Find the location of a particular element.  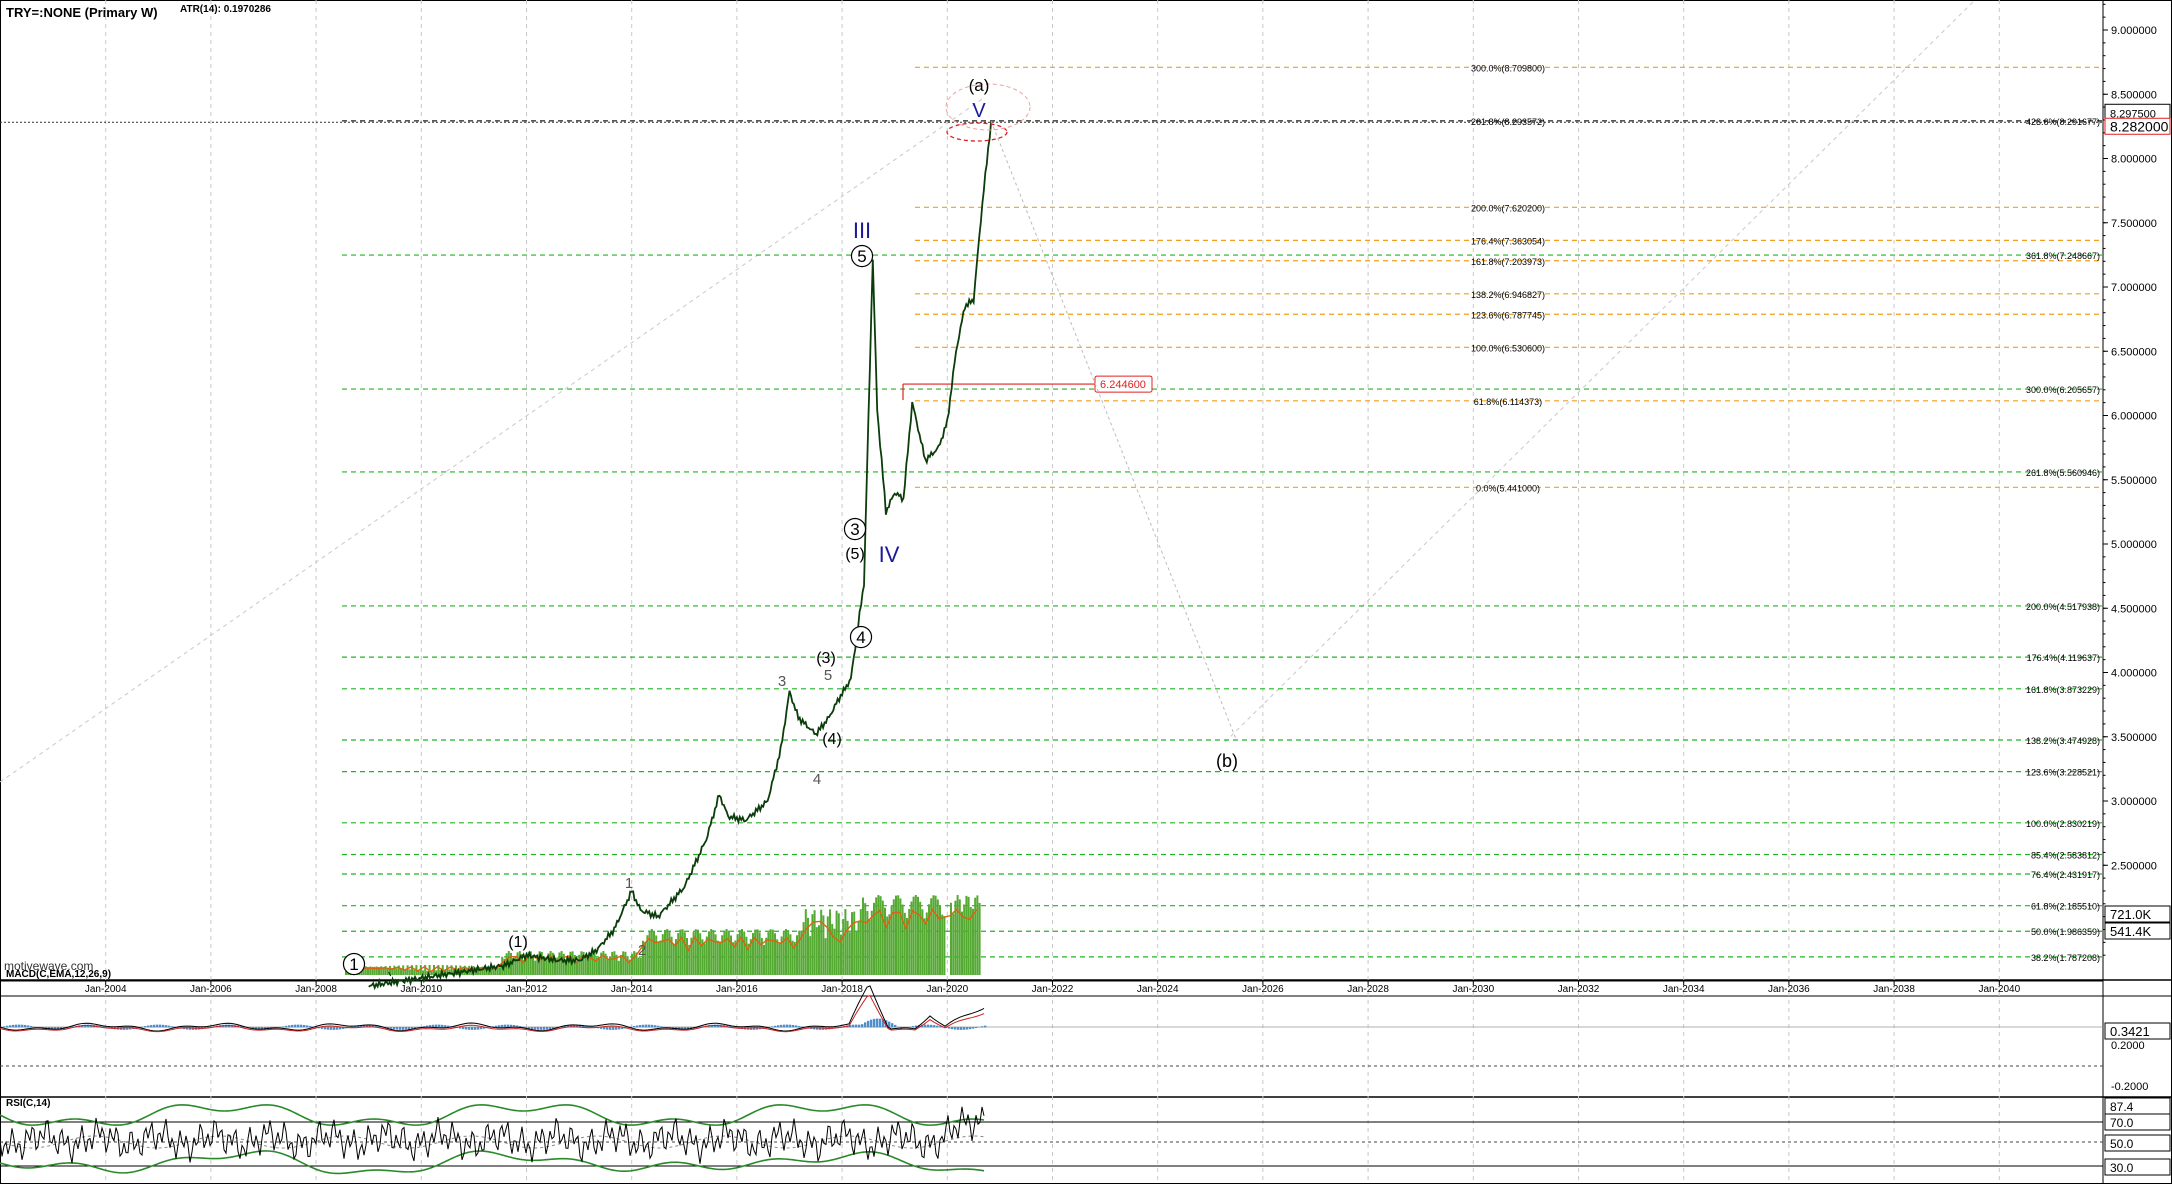

wave-label-text: III is located at coordinates (862, 230).